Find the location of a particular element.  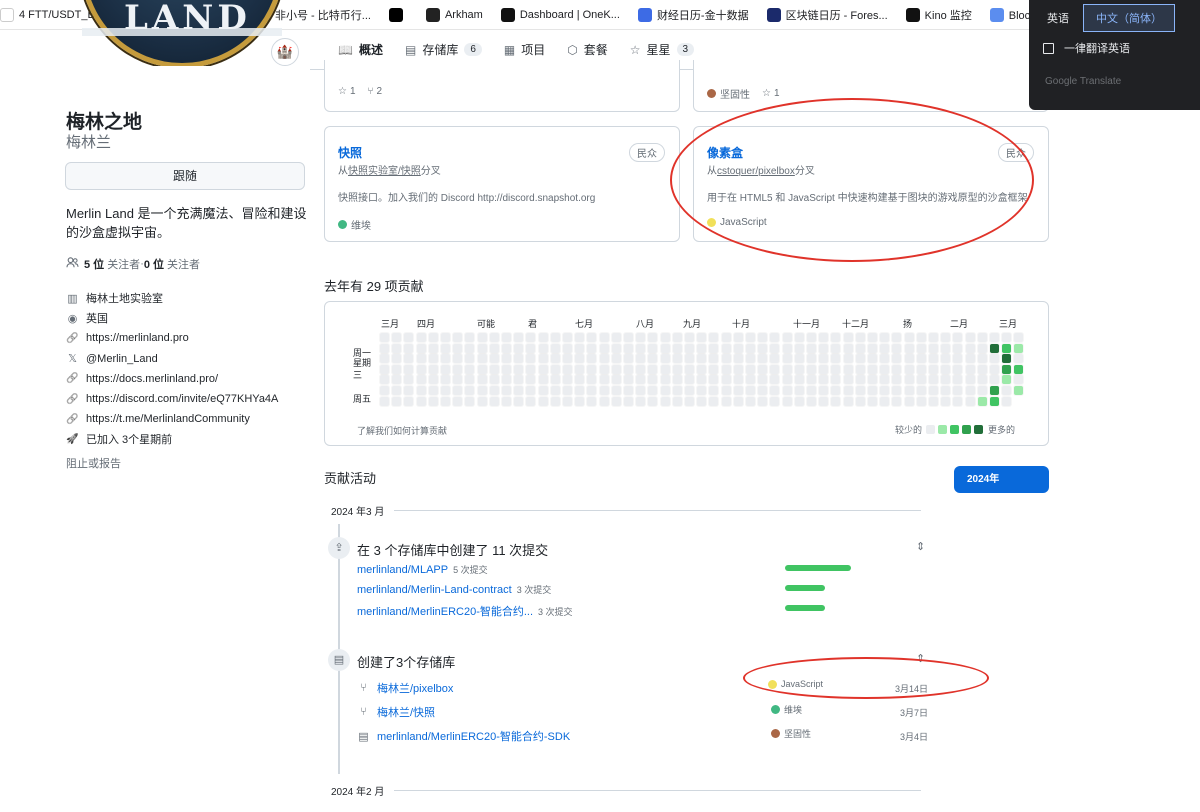

commit-count: 3 次提交 is located at coordinates (534, 589).